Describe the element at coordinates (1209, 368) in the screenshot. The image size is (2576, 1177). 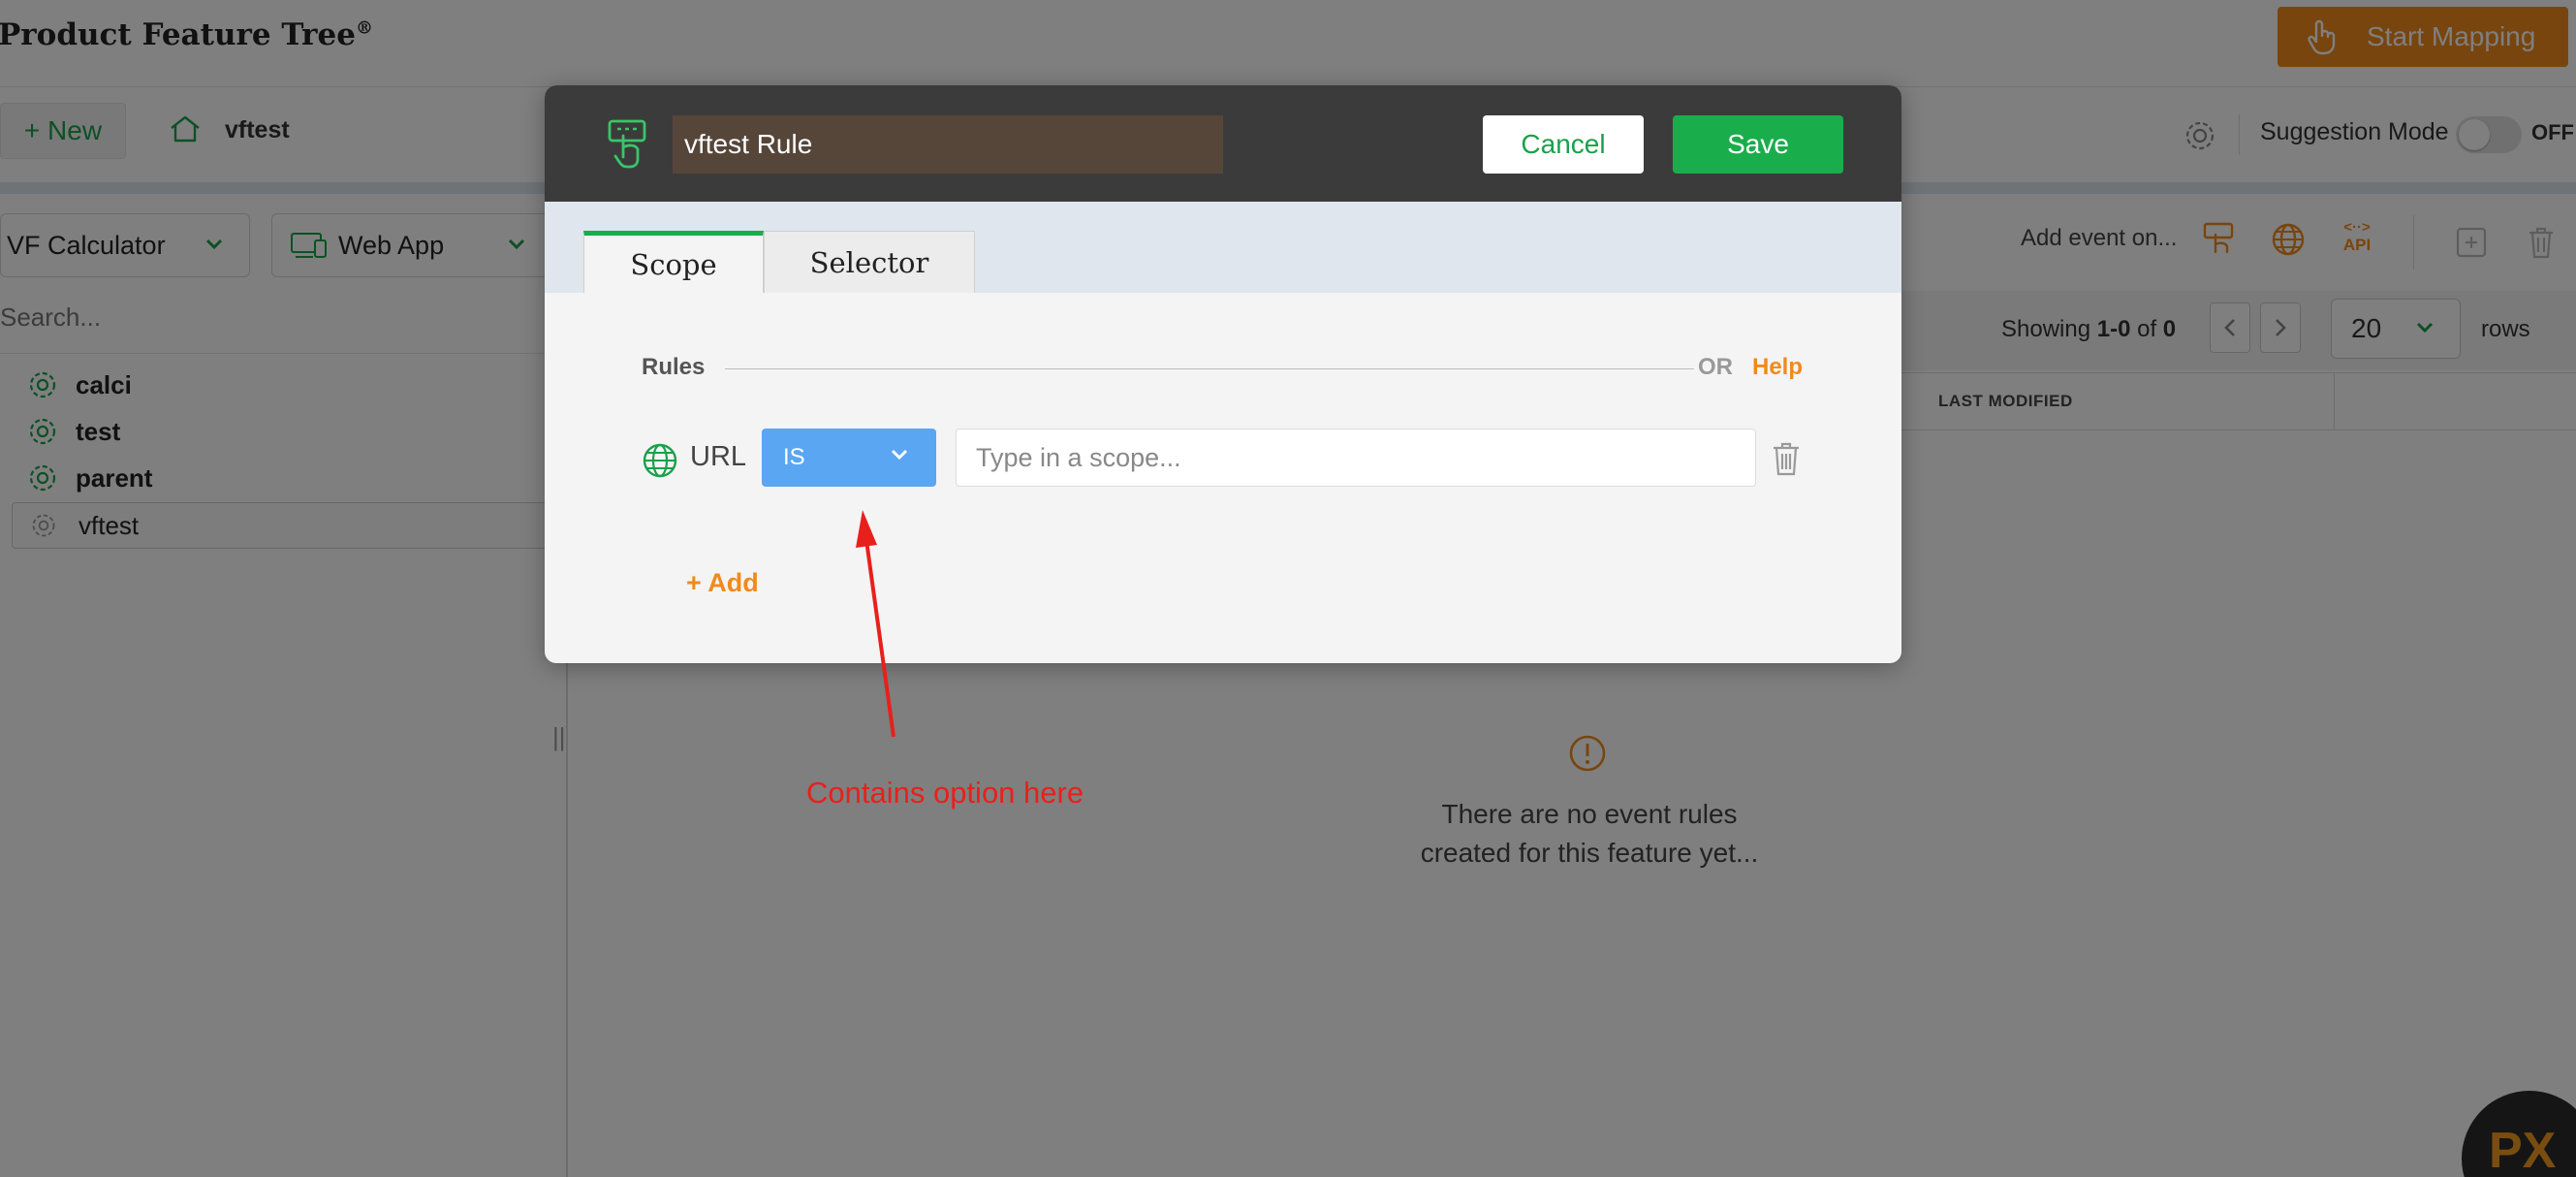
I see `rules-divider` at that location.